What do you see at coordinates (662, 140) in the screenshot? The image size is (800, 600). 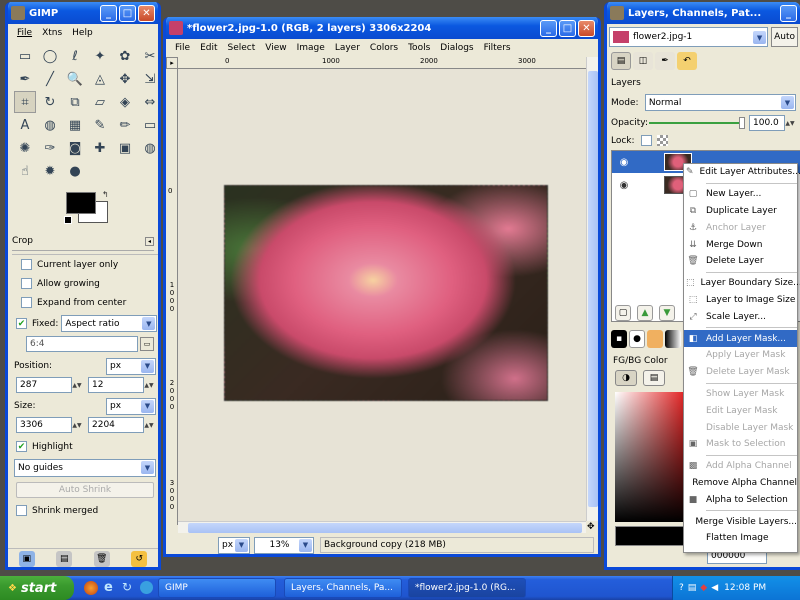 I see `lock-alpha-icon` at bounding box center [662, 140].